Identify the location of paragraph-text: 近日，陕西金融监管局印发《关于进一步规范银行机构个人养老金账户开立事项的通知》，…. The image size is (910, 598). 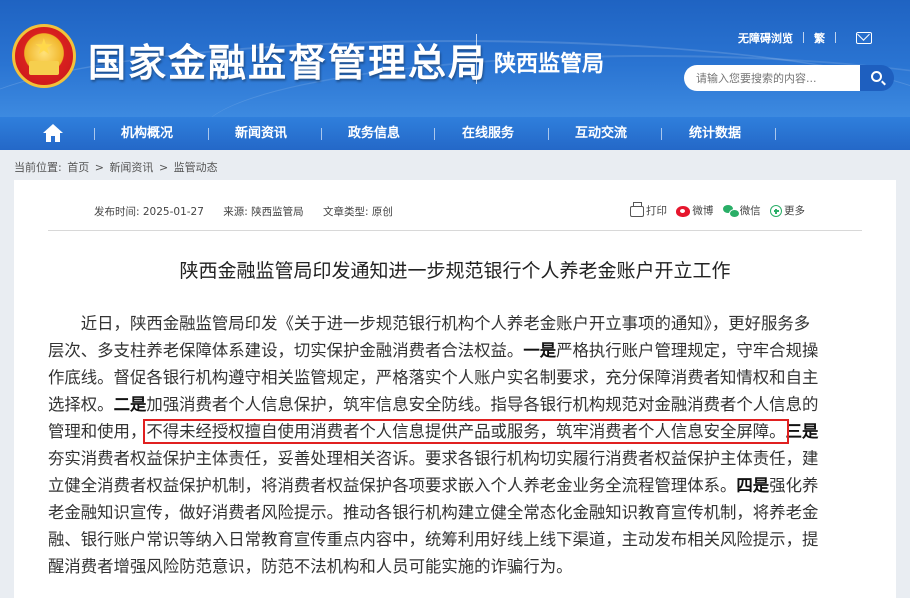
(429, 323).